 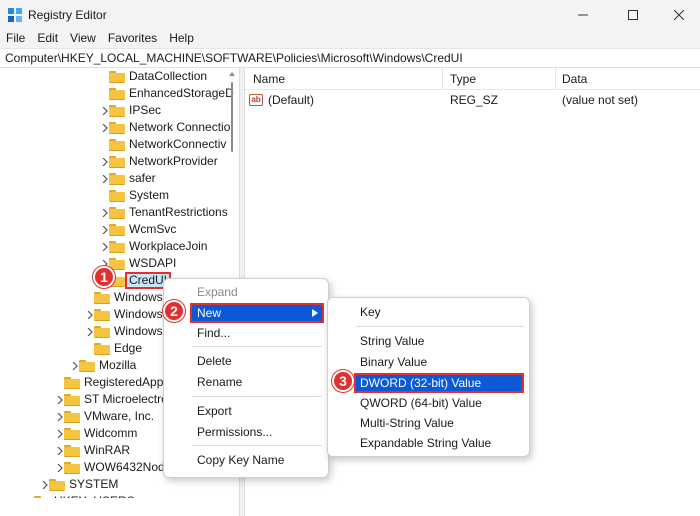 I want to click on submenu-multi-string-value: Multi-String Value, so click(x=407, y=423).